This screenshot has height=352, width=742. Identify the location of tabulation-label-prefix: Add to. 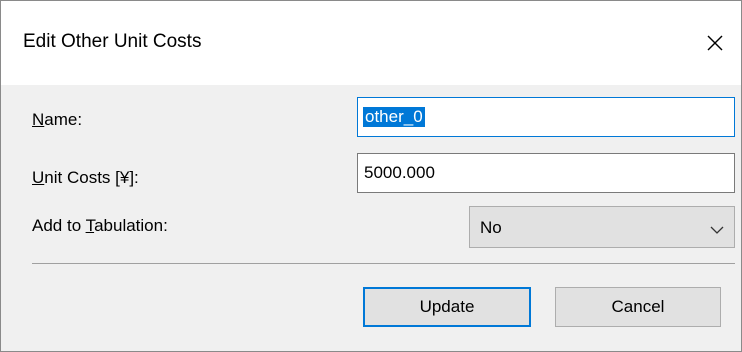
(59, 225).